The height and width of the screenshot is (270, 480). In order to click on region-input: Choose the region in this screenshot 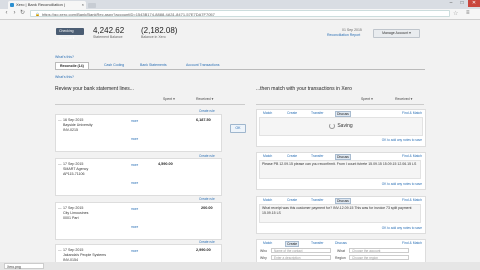, I will do `click(379, 257)`.